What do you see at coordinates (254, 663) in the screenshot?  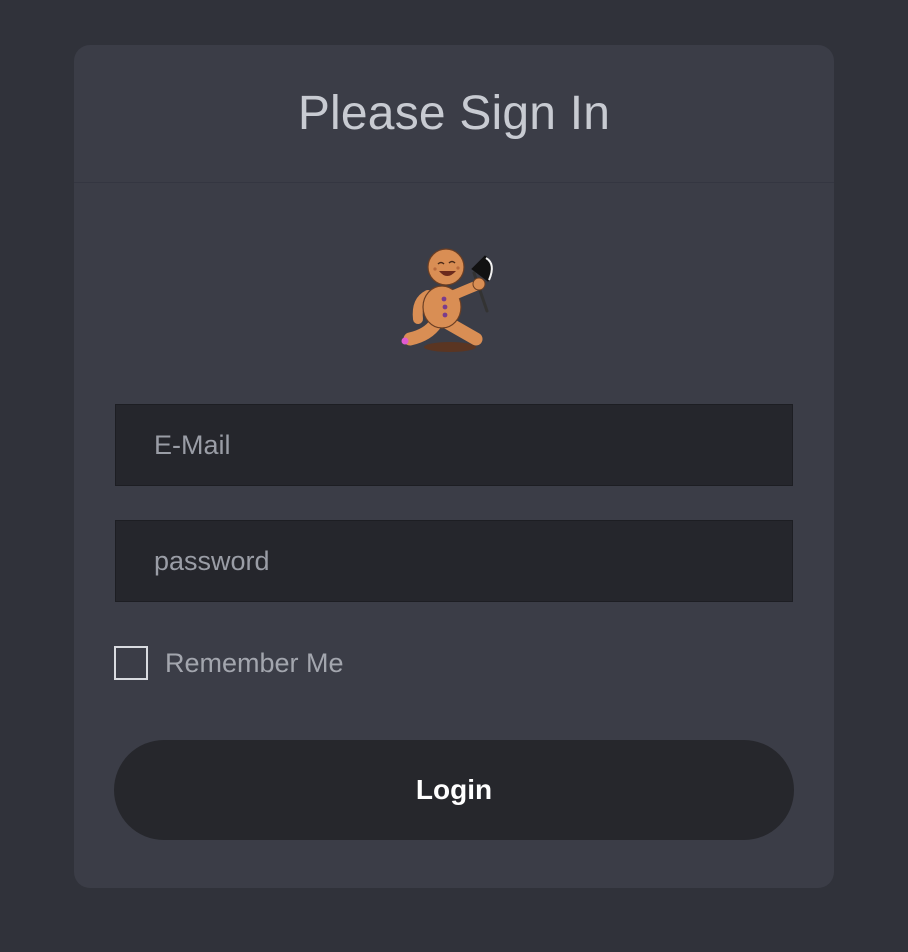 I see `remember-me-label: Remember Me` at bounding box center [254, 663].